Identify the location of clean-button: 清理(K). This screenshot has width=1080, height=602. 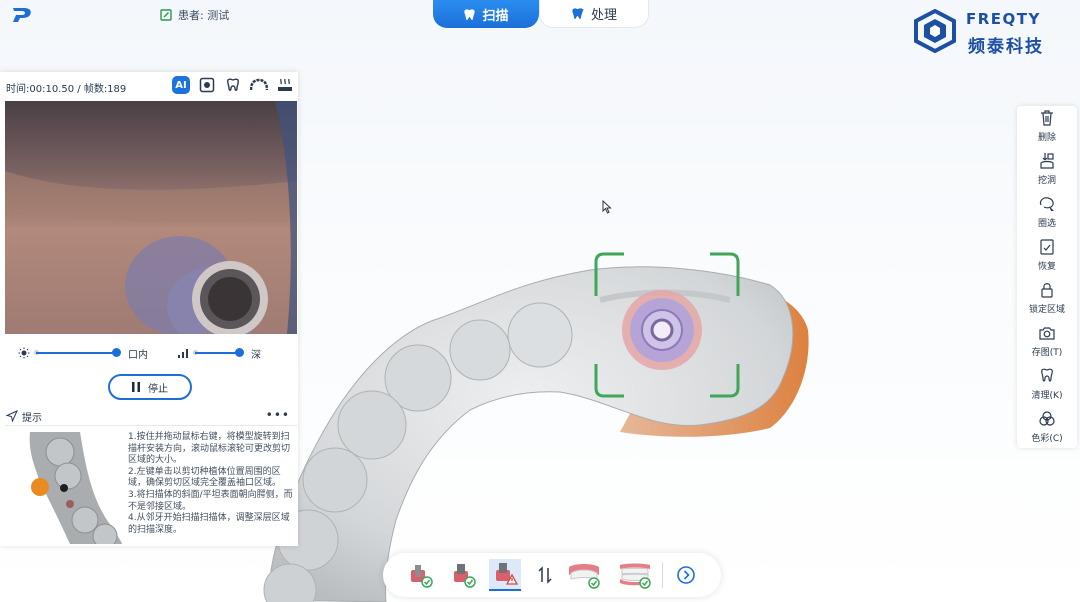
(1047, 387).